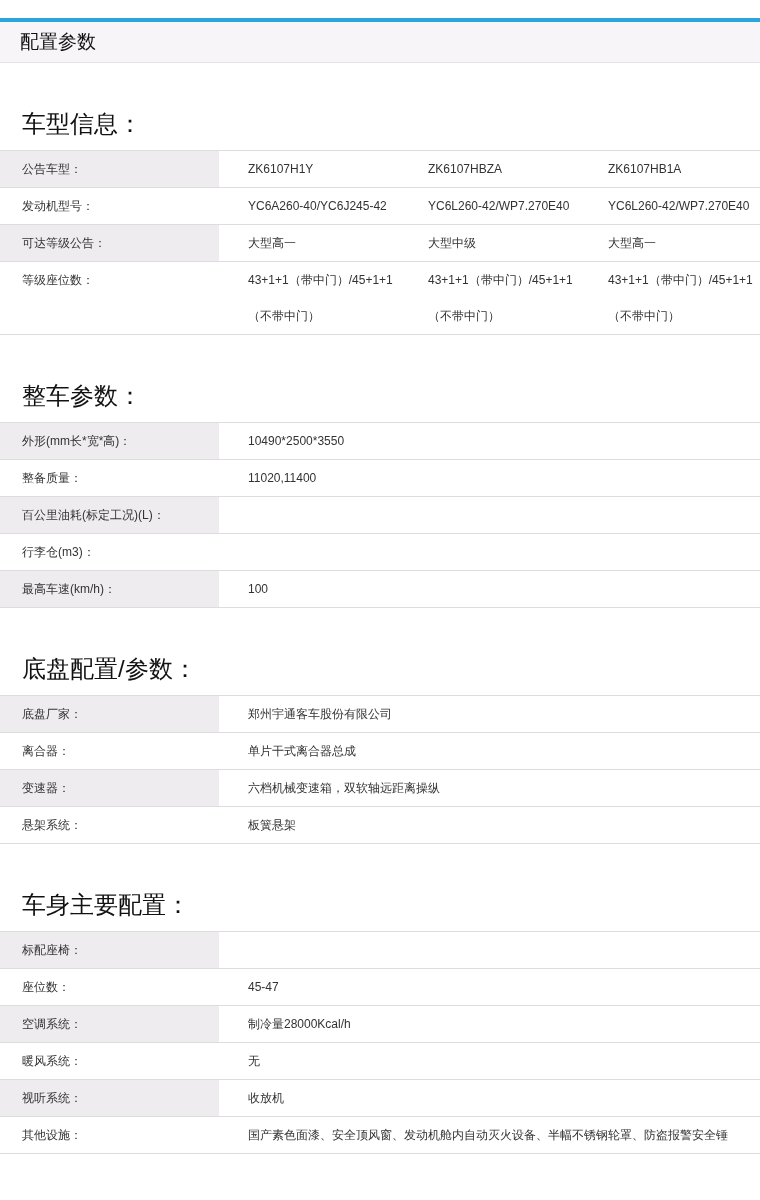 This screenshot has height=1200, width=760. I want to click on row-label: 公告车型：, so click(109, 169).